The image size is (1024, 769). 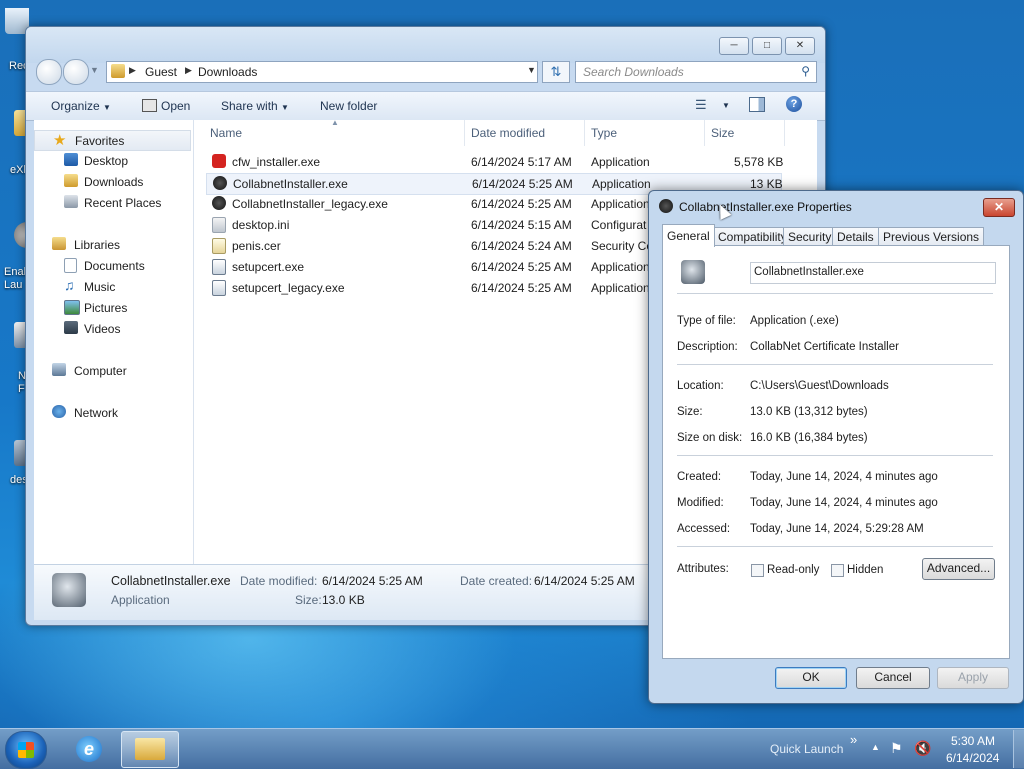 What do you see at coordinates (322, 72) in the screenshot?
I see `address-bar: ▶ Guest ▶ Downloads ▼` at bounding box center [322, 72].